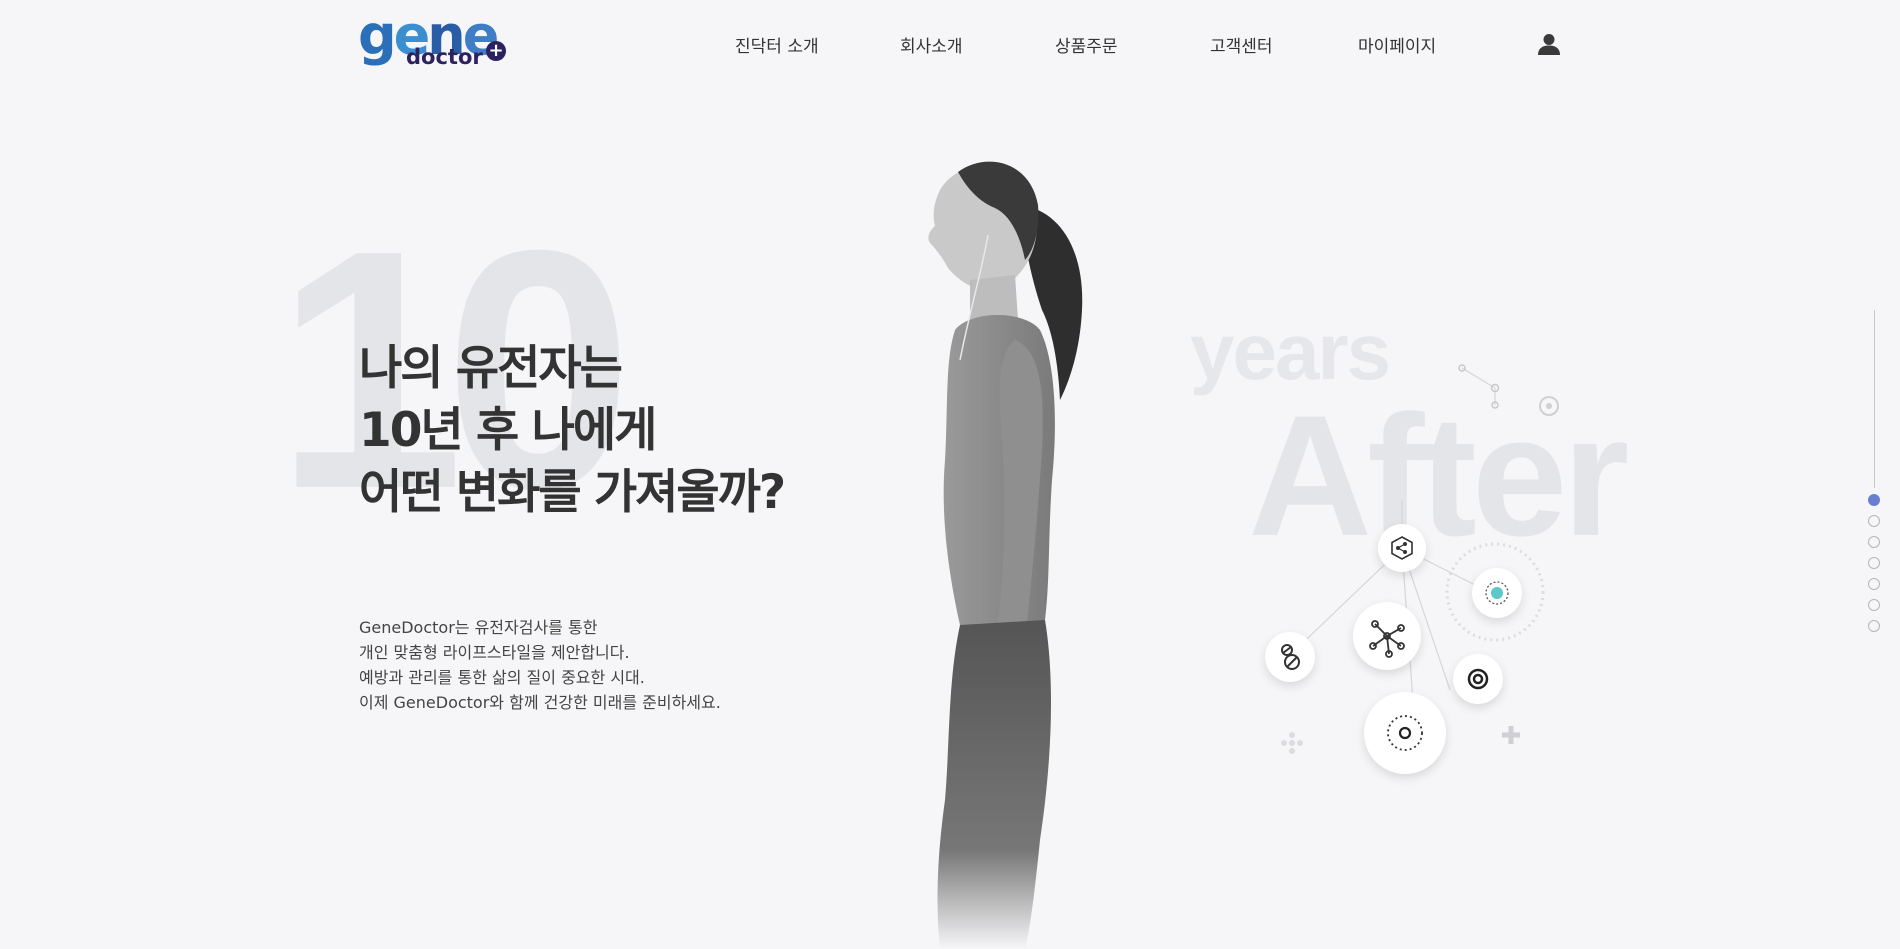 The image size is (1900, 949). Describe the element at coordinates (491, 368) in the screenshot. I see `headline-line: 나의 유전자는` at that location.